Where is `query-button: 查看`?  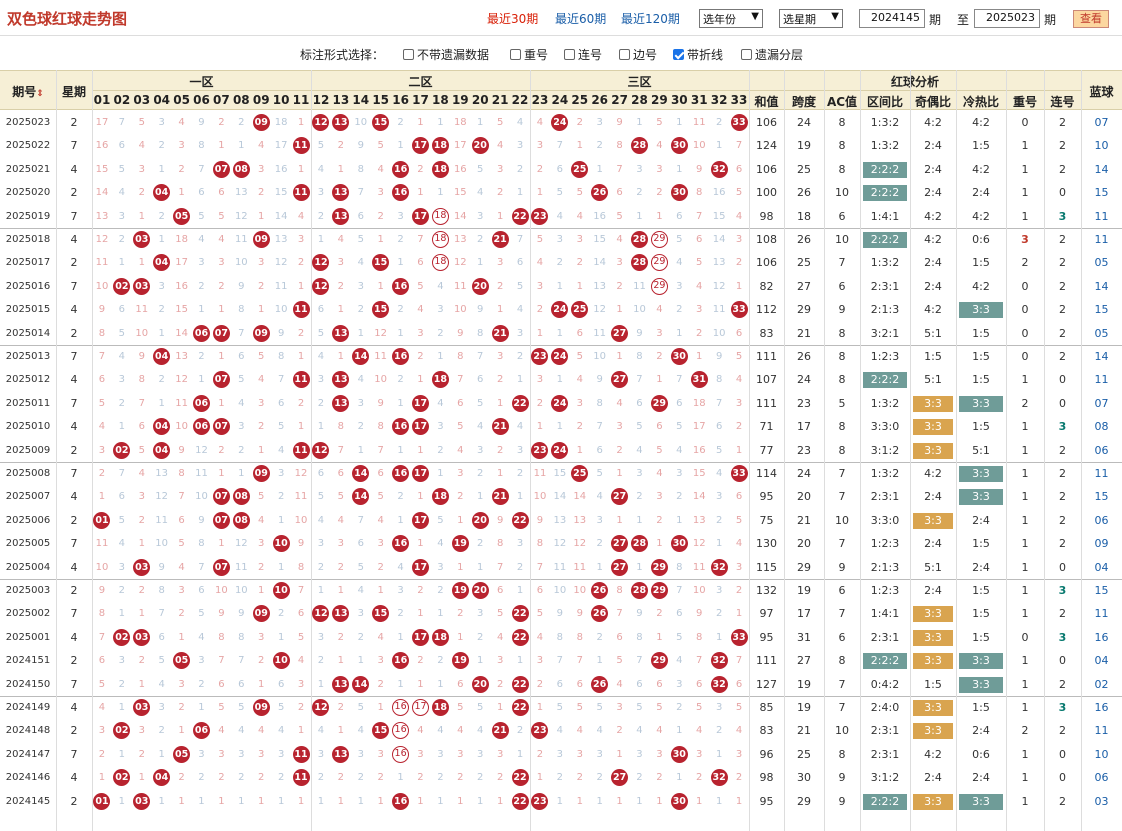
query-button: 查看 is located at coordinates (1091, 19).